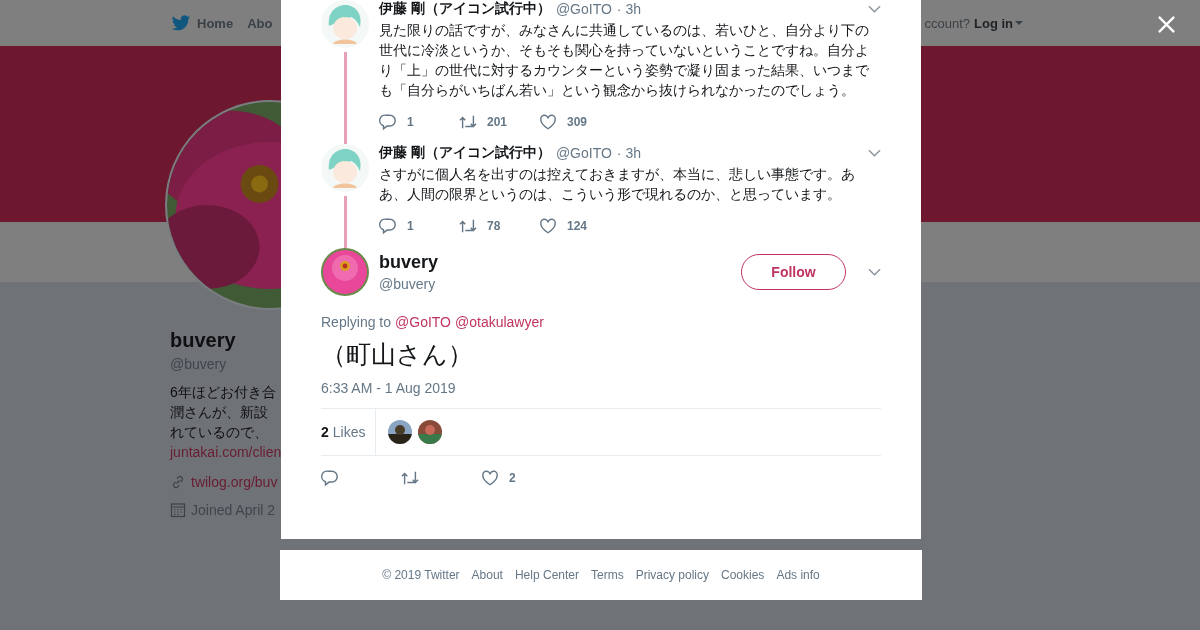  What do you see at coordinates (349, 432) in the screenshot?
I see `likes-stat: 2 Likes` at bounding box center [349, 432].